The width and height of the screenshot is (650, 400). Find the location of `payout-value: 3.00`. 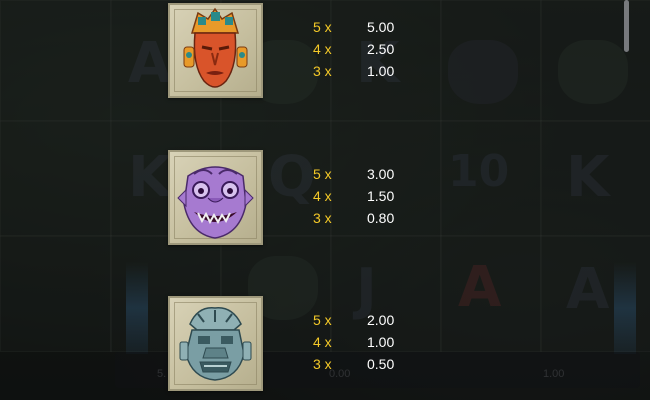

payout-value: 3.00 is located at coordinates (381, 174).